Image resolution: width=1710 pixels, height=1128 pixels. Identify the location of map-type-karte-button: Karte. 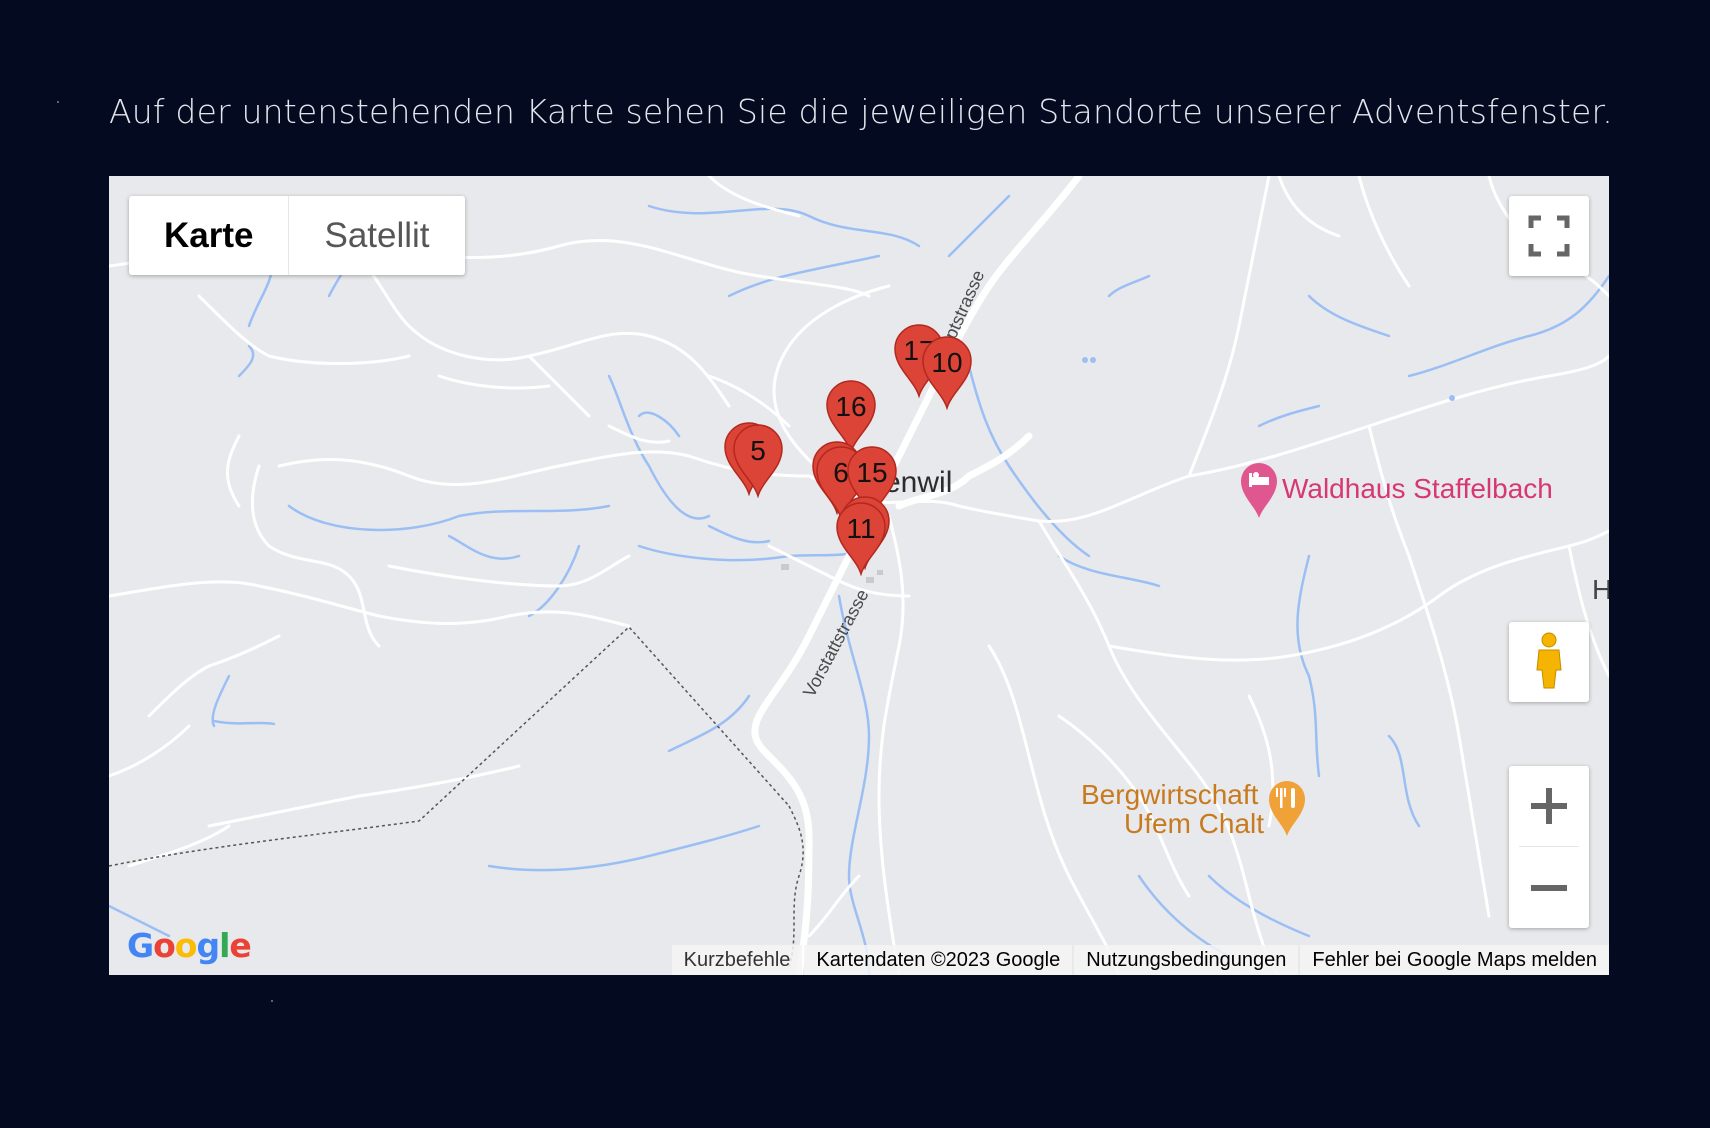
(208, 235).